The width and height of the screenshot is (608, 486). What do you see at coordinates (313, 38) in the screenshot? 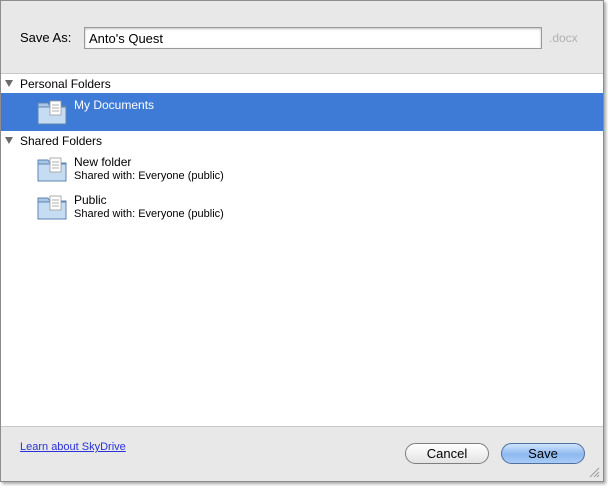
I see `filename-input` at bounding box center [313, 38].